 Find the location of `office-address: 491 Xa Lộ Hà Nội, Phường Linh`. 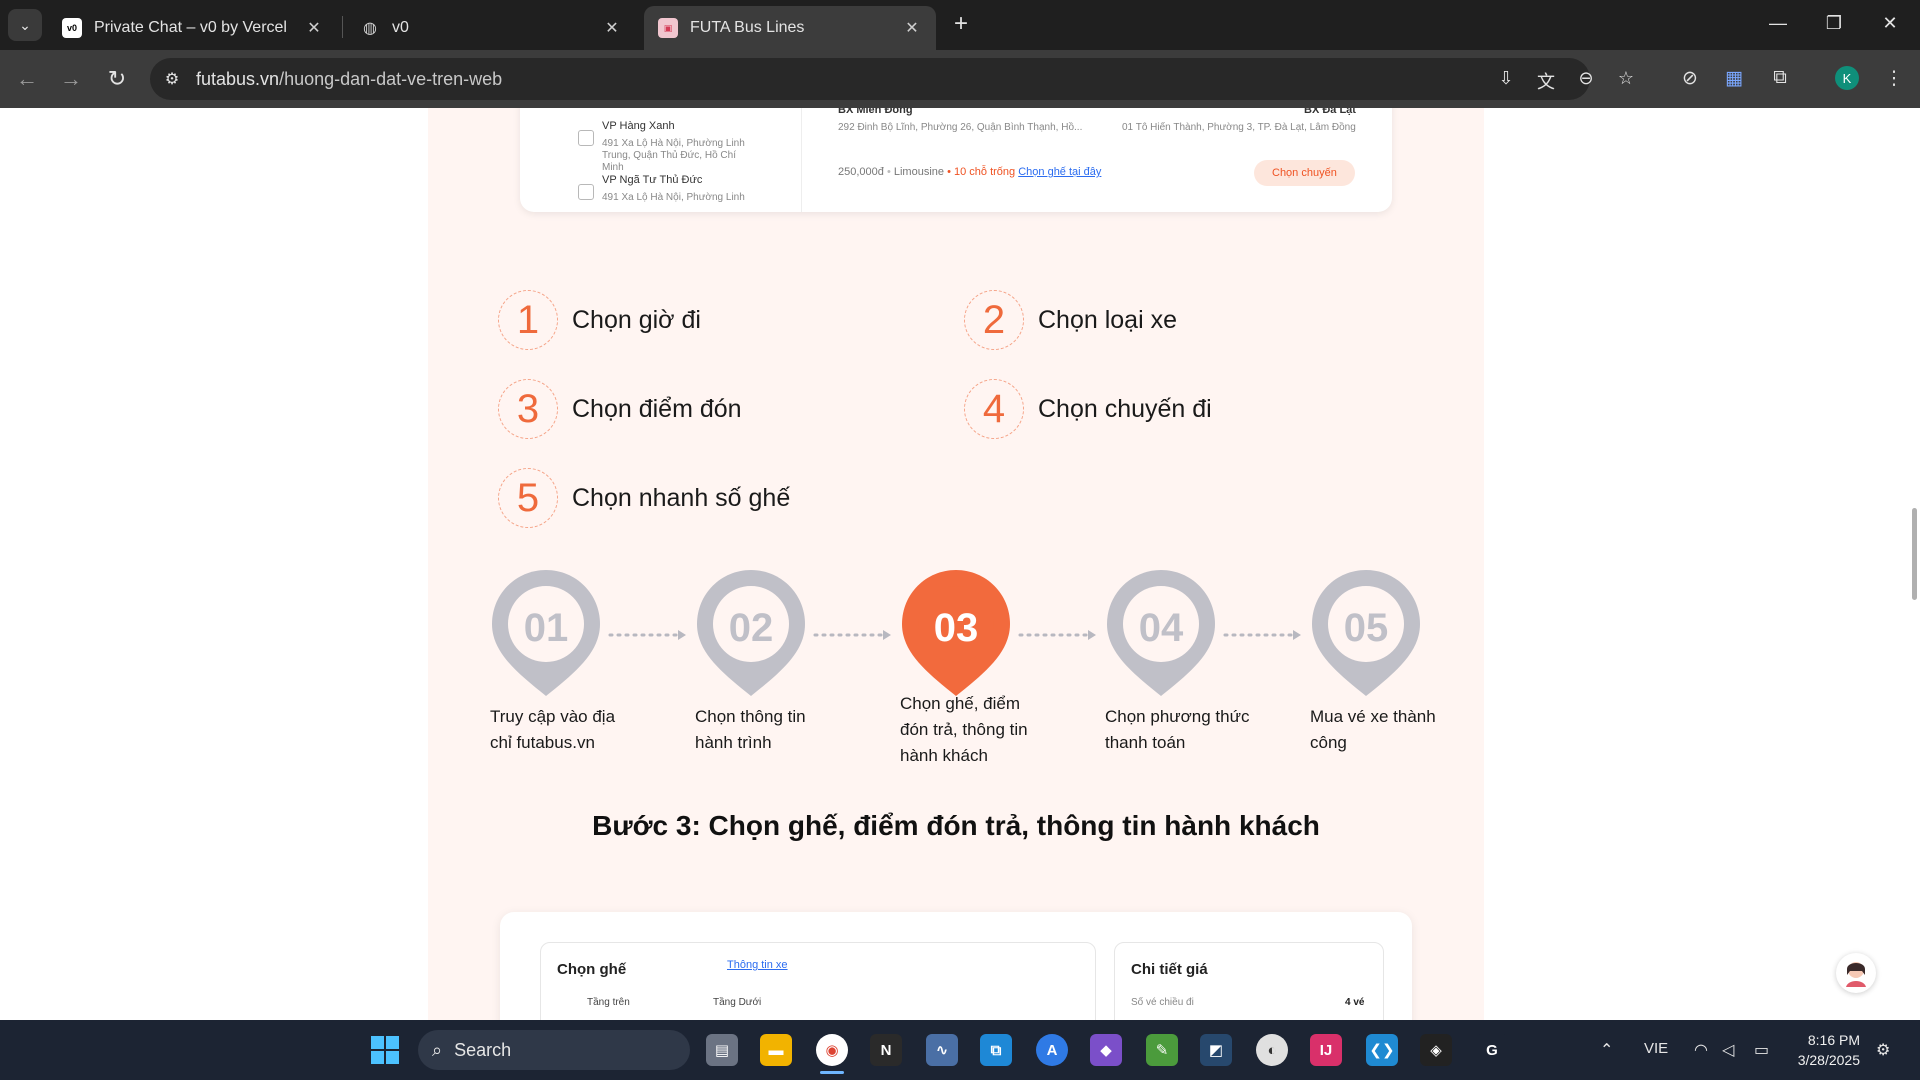

office-address: 491 Xa Lộ Hà Nội, Phường Linh is located at coordinates (673, 197).